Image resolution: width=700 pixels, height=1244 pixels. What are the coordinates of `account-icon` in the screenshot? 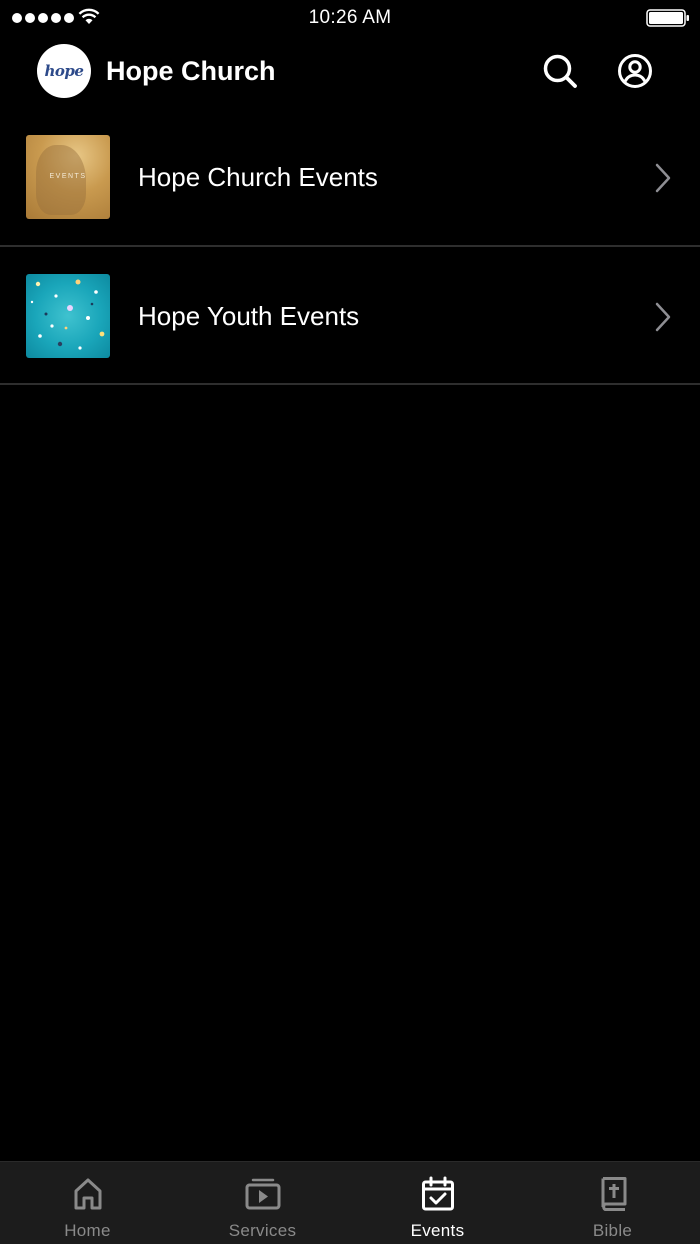 It's located at (635, 71).